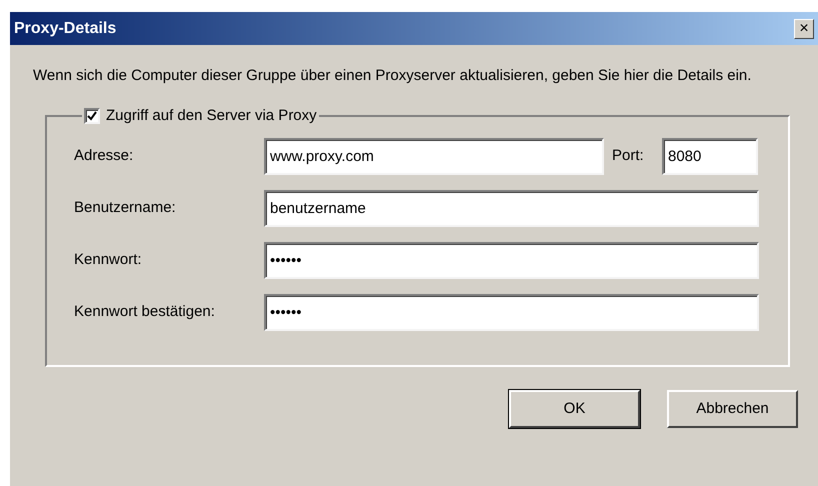  Describe the element at coordinates (511, 208) in the screenshot. I see `input-field: benutzername` at that location.